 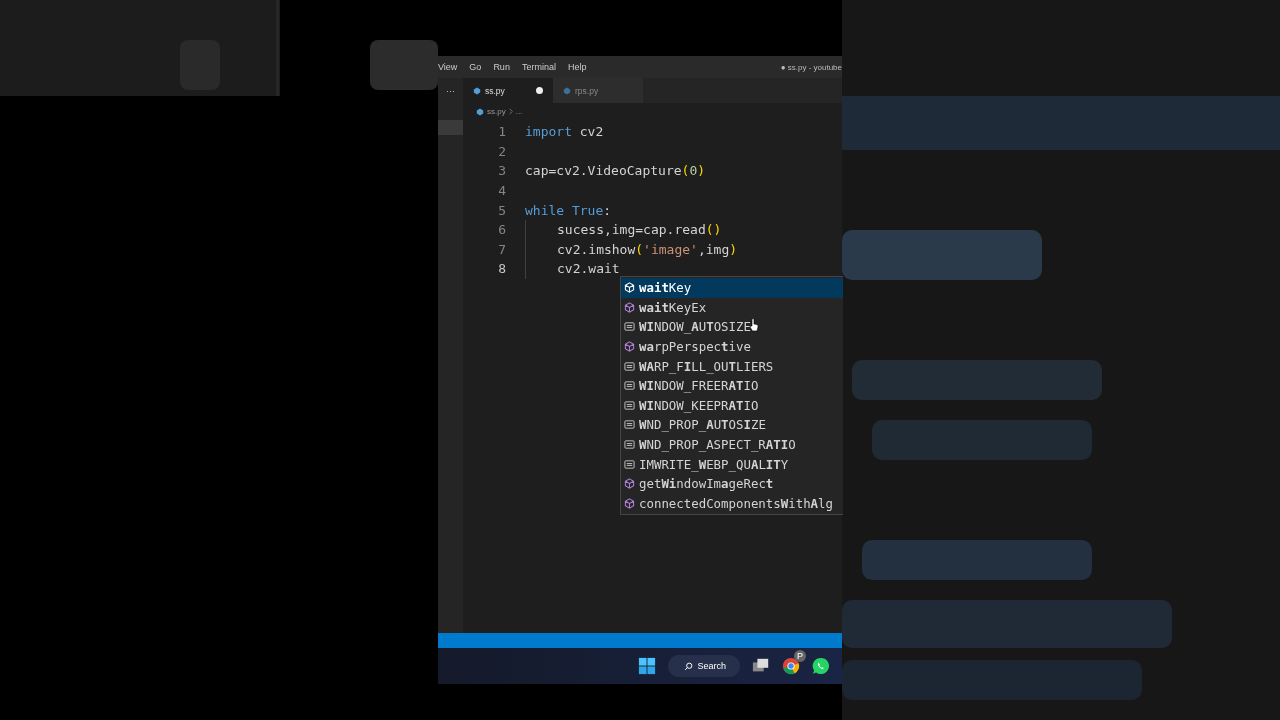 I want to click on suggestion-item: waitKeyEx, so click(x=732, y=307).